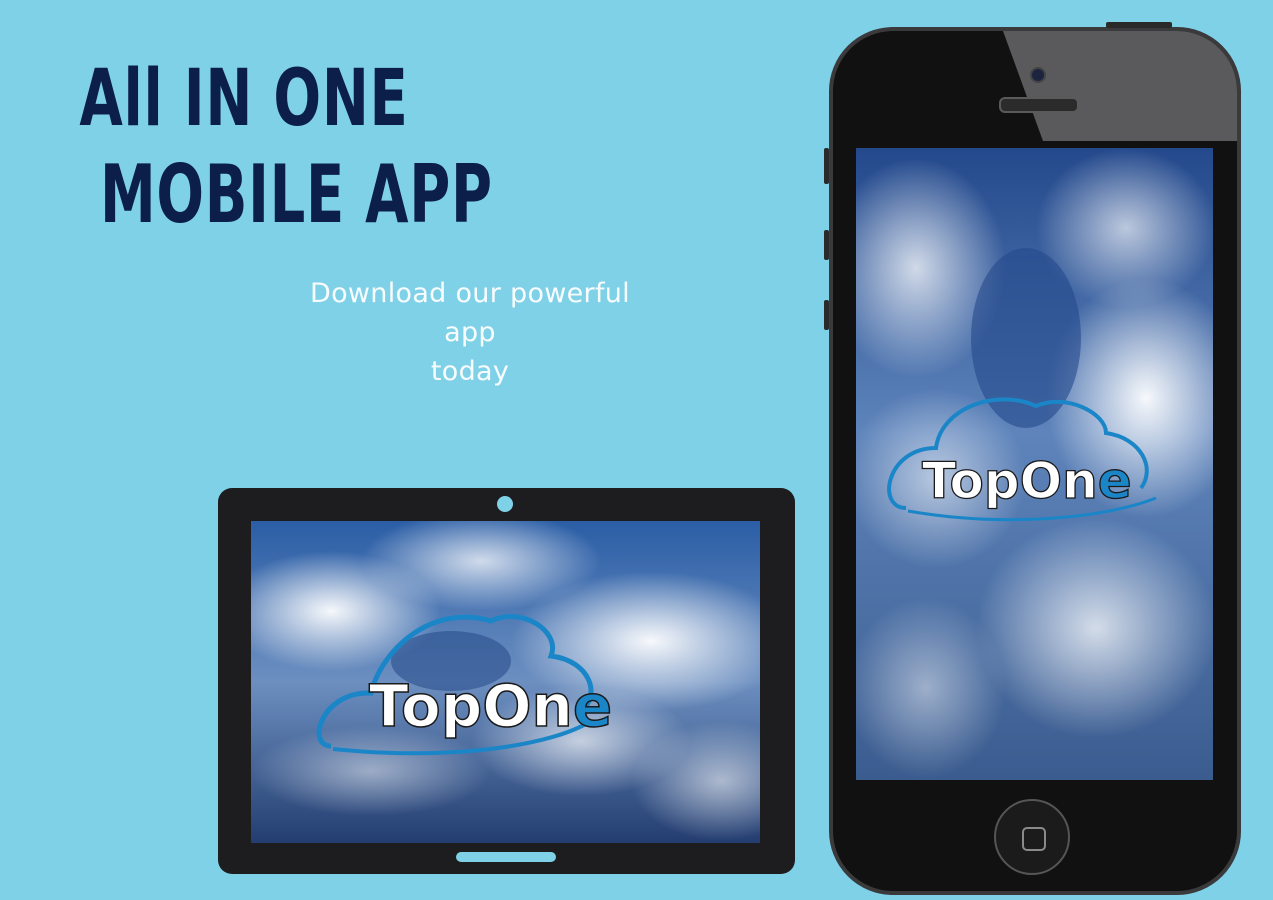  What do you see at coordinates (506, 857) in the screenshot?
I see `tablet-home-bar` at bounding box center [506, 857].